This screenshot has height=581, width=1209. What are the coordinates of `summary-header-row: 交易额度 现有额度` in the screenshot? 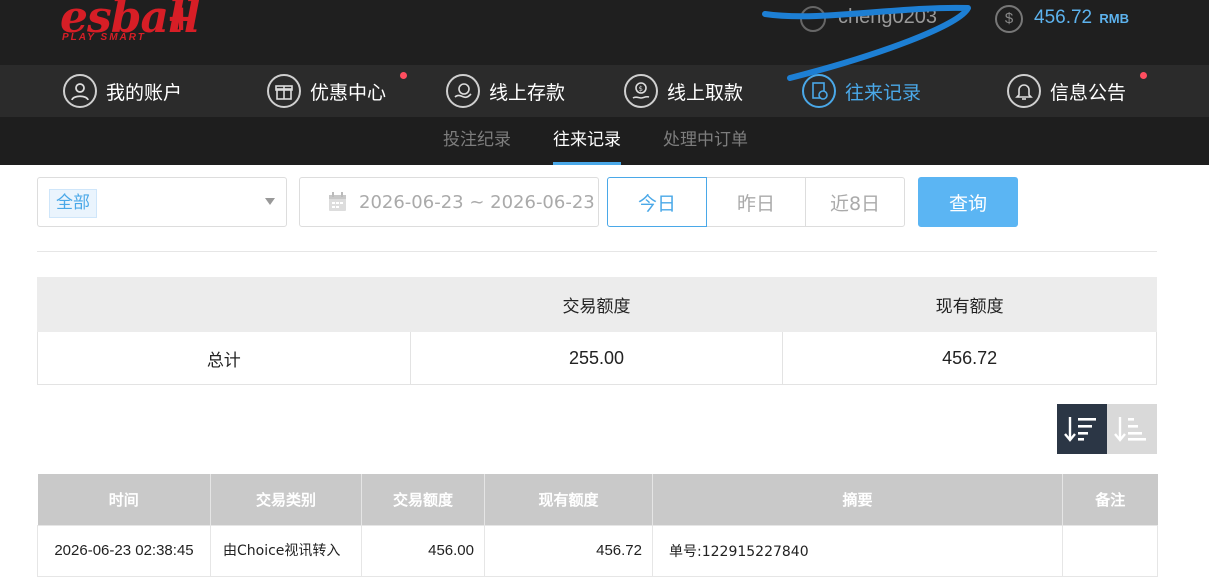 It's located at (597, 304).